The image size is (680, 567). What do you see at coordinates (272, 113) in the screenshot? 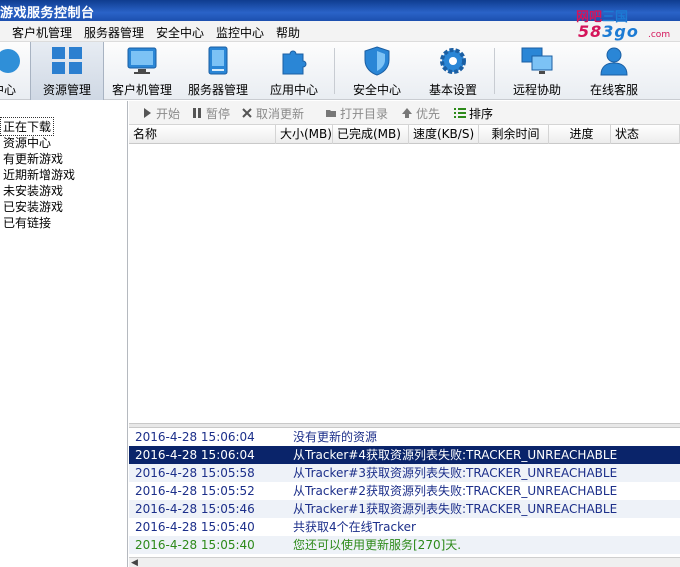
I see `cancel-update-button: 取消更新` at bounding box center [272, 113].